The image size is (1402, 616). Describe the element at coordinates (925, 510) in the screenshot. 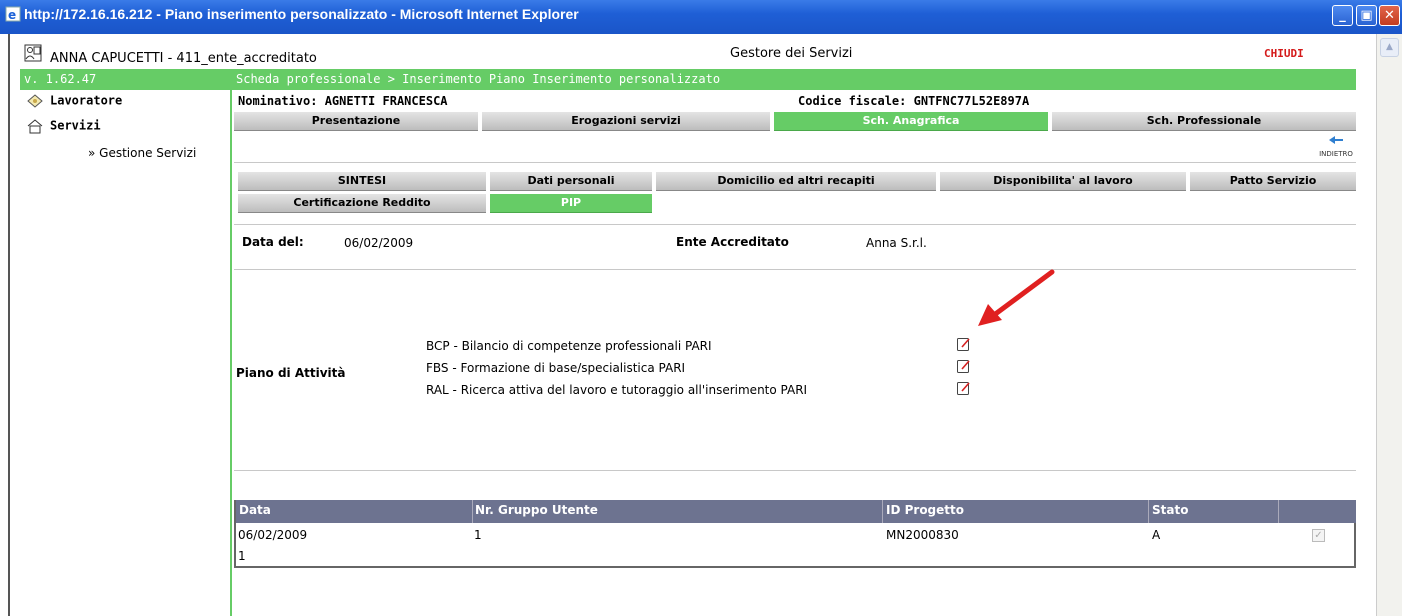

I see `col-id-progetto: ID Progetto` at that location.